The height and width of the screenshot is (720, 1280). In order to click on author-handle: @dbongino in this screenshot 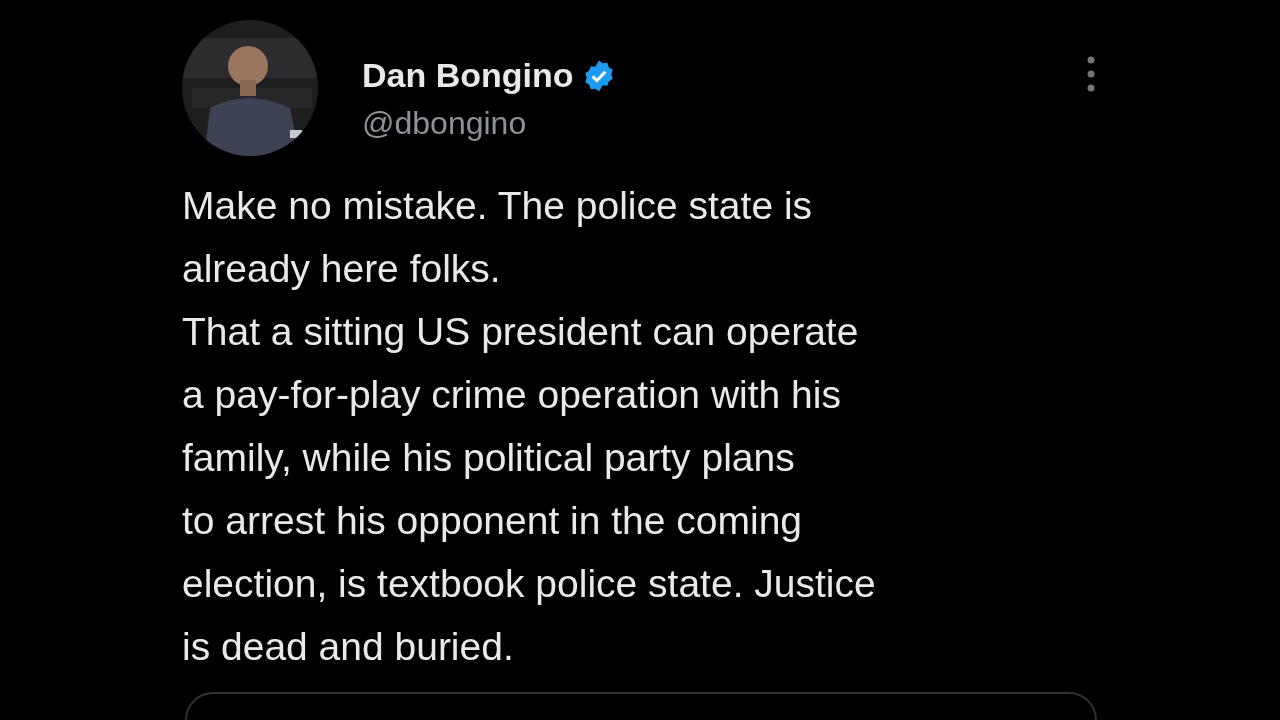, I will do `click(489, 123)`.